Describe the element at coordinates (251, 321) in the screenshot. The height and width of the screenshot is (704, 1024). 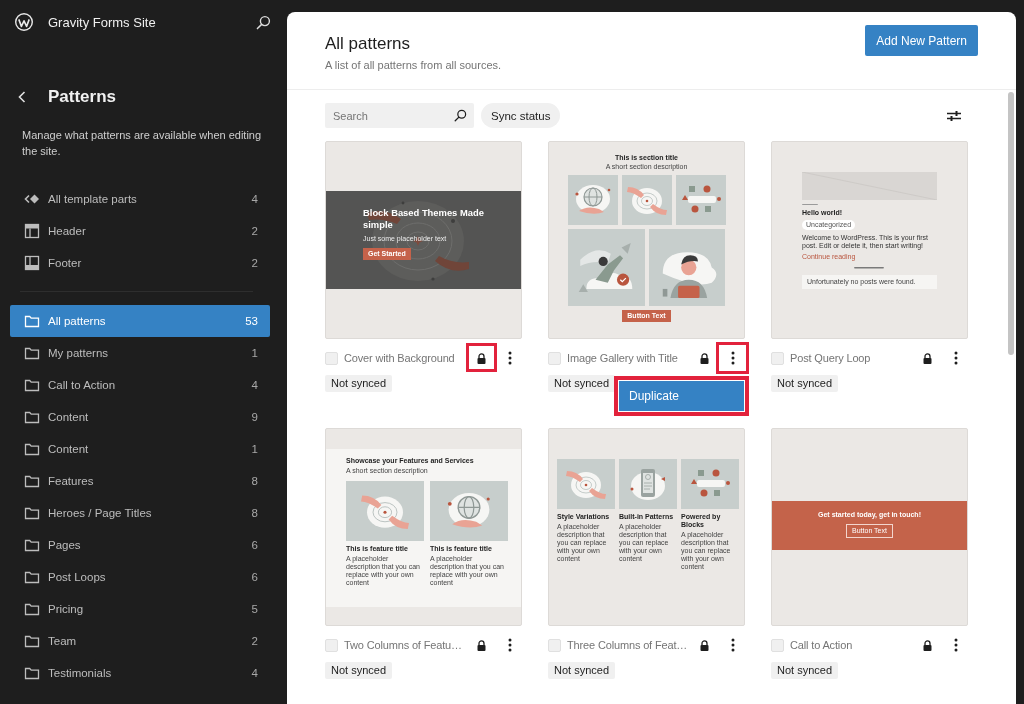
I see `item-count: 53` at that location.